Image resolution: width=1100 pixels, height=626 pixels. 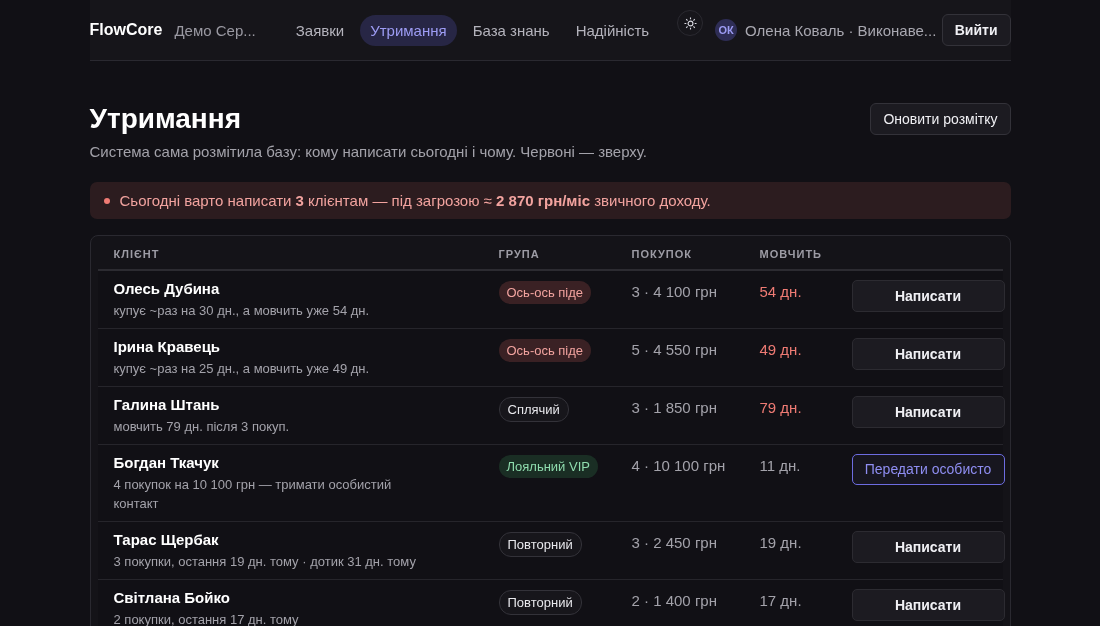 I want to click on nav-tab: База знань, so click(x=511, y=30).